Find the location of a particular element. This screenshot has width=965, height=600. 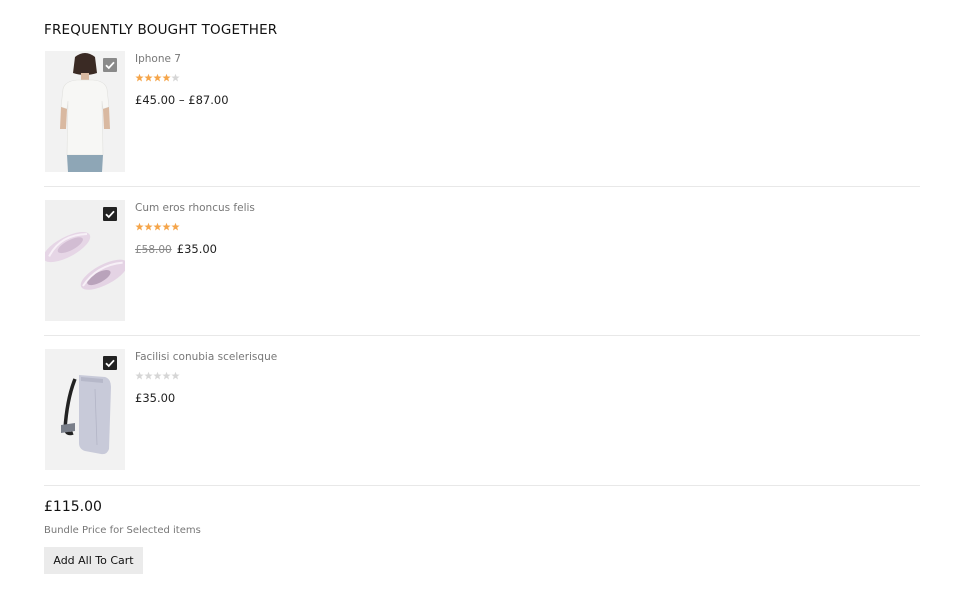

product-image-backpack is located at coordinates (85, 409).